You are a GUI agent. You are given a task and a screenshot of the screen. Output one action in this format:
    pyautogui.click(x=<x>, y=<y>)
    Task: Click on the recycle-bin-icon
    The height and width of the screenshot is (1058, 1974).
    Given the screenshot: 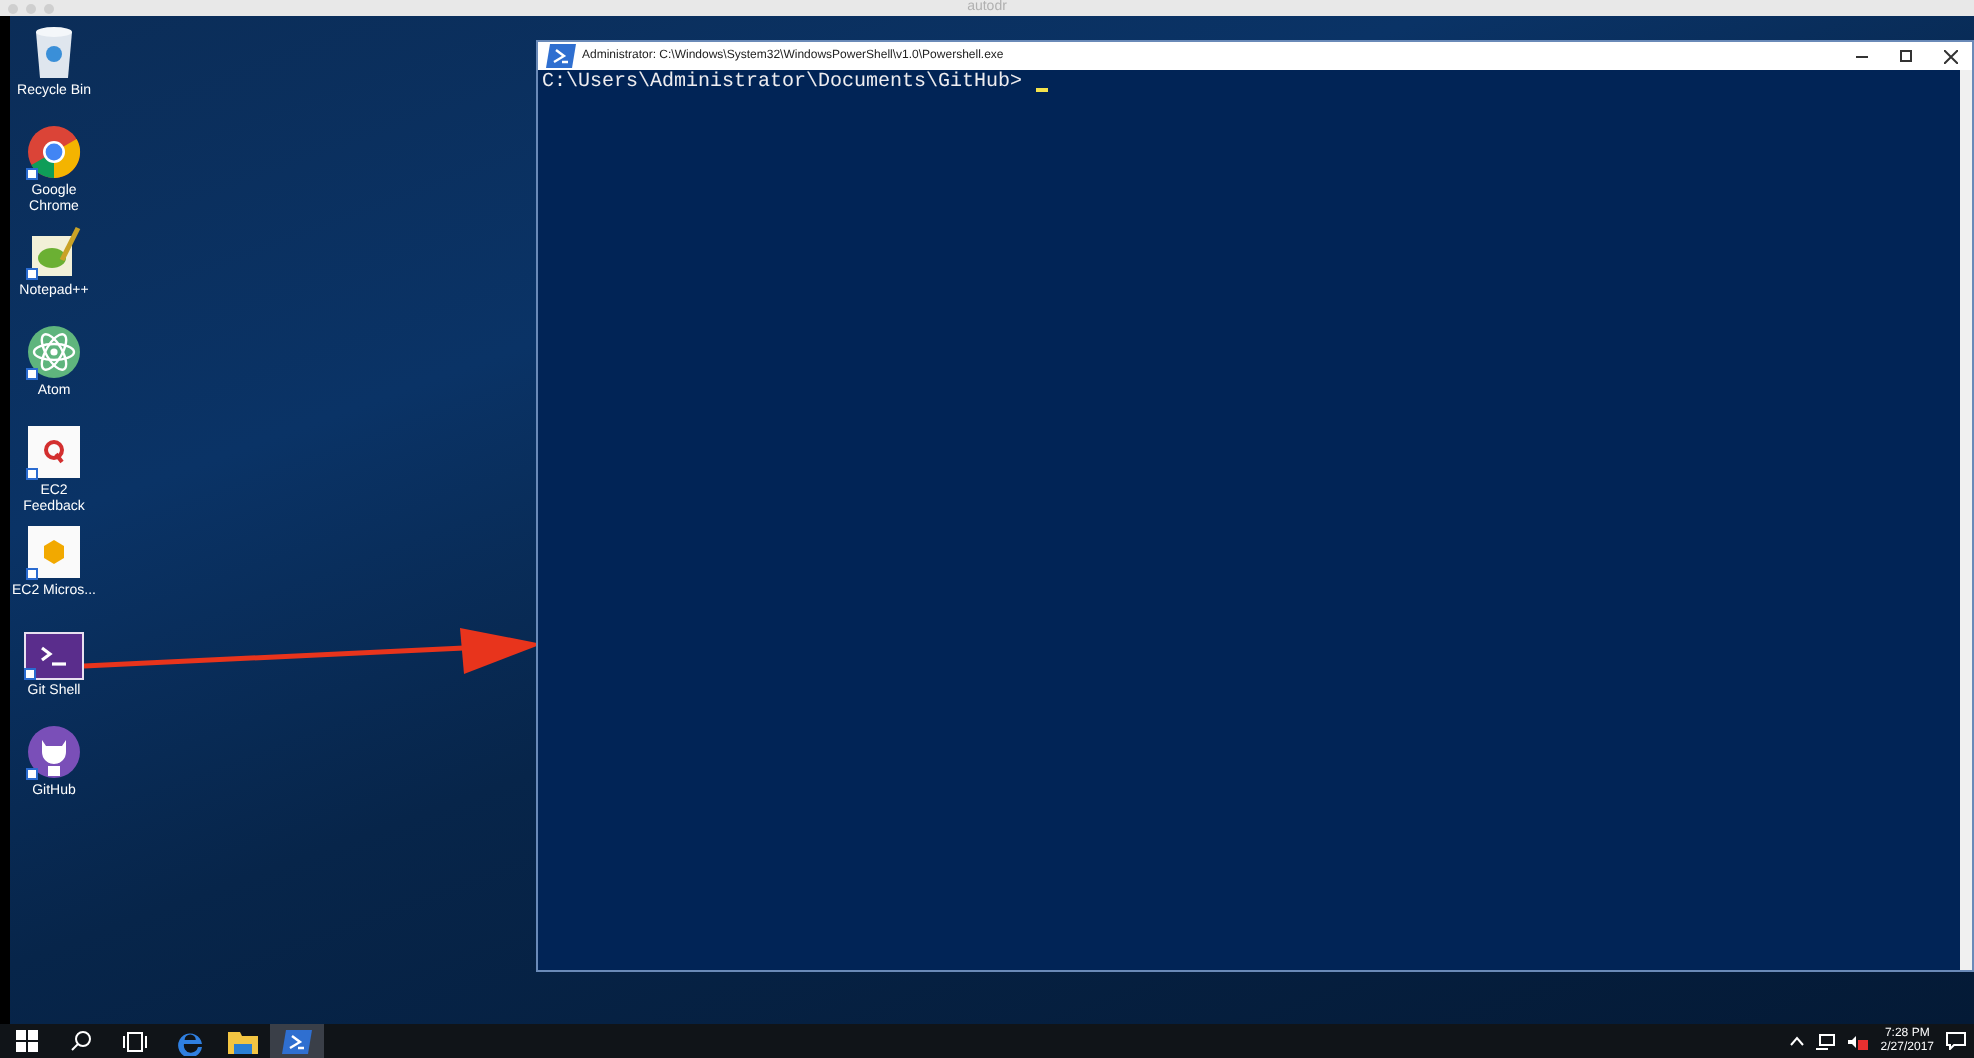 What is the action you would take?
    pyautogui.click(x=54, y=52)
    